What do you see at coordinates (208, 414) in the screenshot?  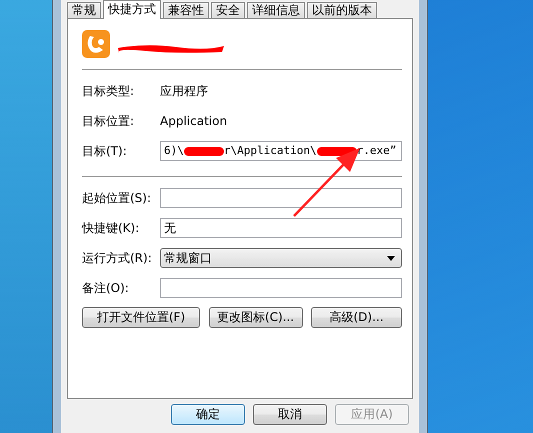 I see `dialog-button: 确定` at bounding box center [208, 414].